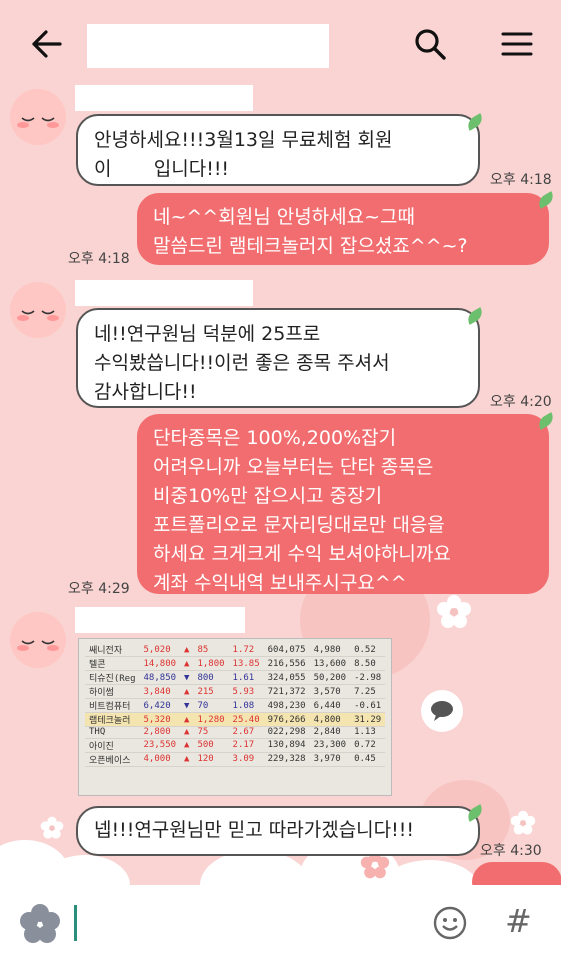 The image size is (561, 960). Describe the element at coordinates (330, 691) in the screenshot. I see `stock-table-cell: 3,570` at that location.